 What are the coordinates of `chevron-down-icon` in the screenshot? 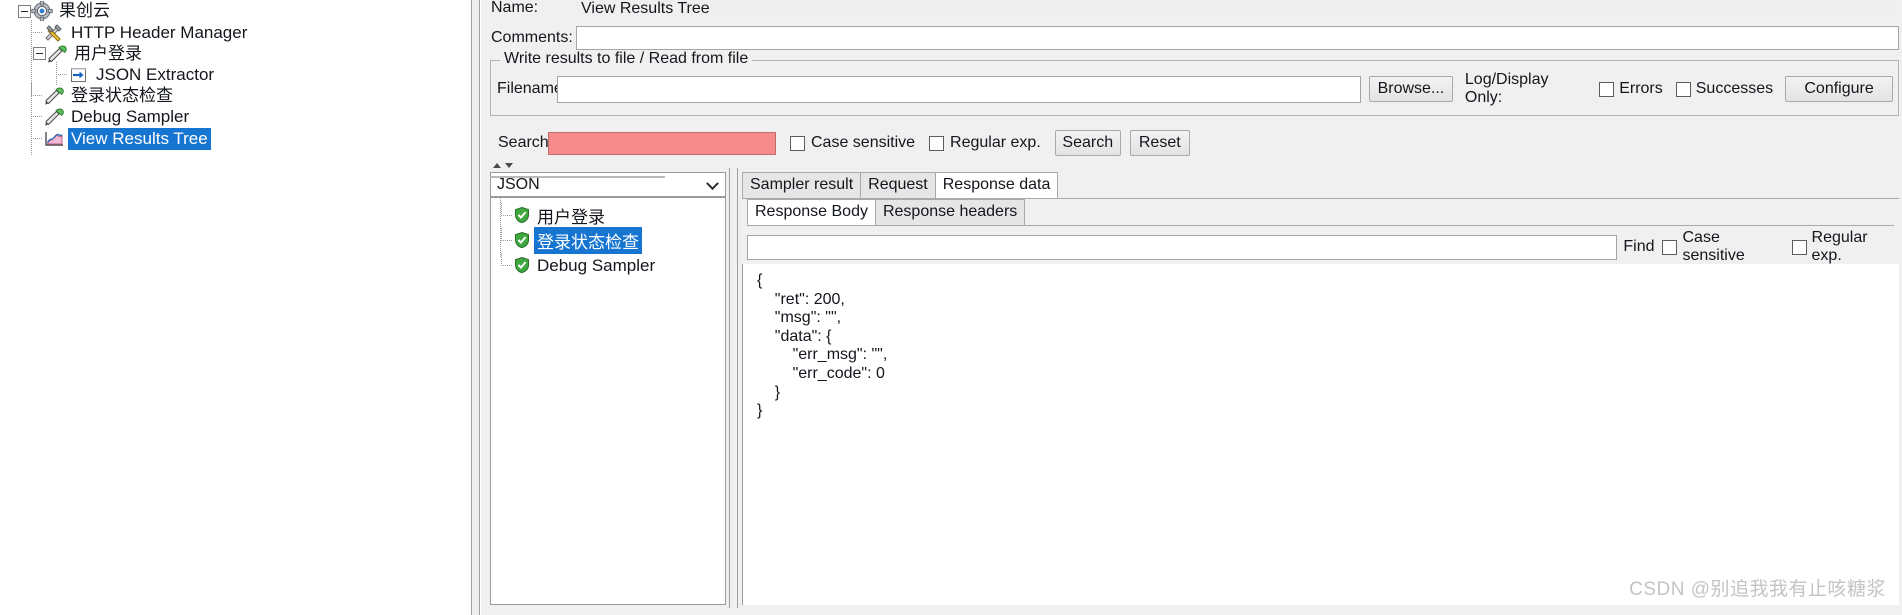 It's located at (712, 183).